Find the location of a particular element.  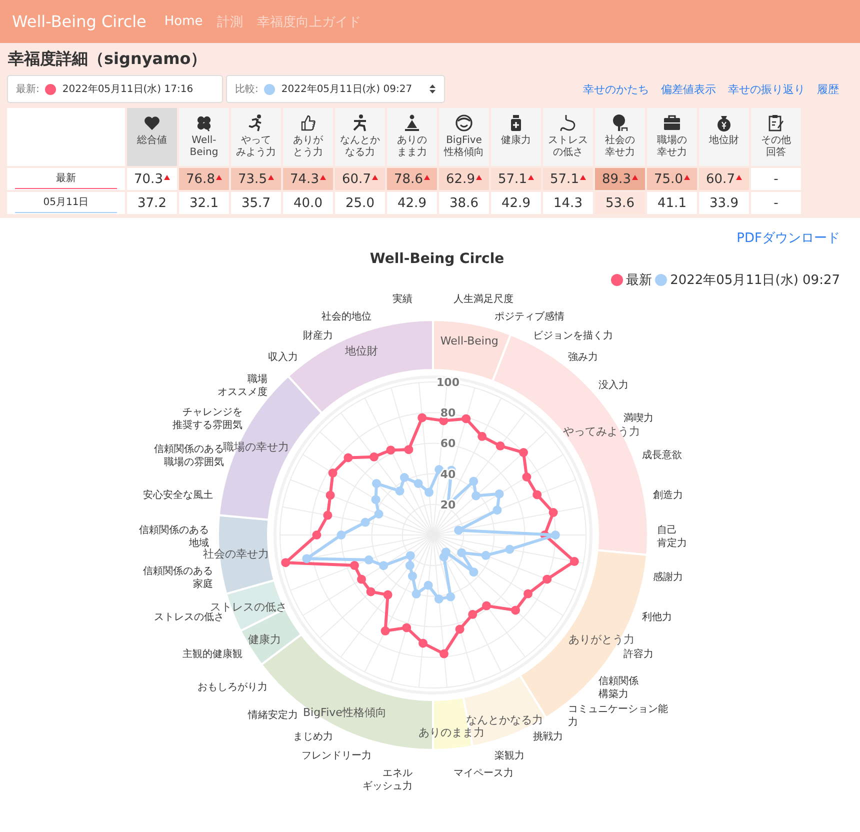

column-header: BigFive 性格傾向 is located at coordinates (464, 137).